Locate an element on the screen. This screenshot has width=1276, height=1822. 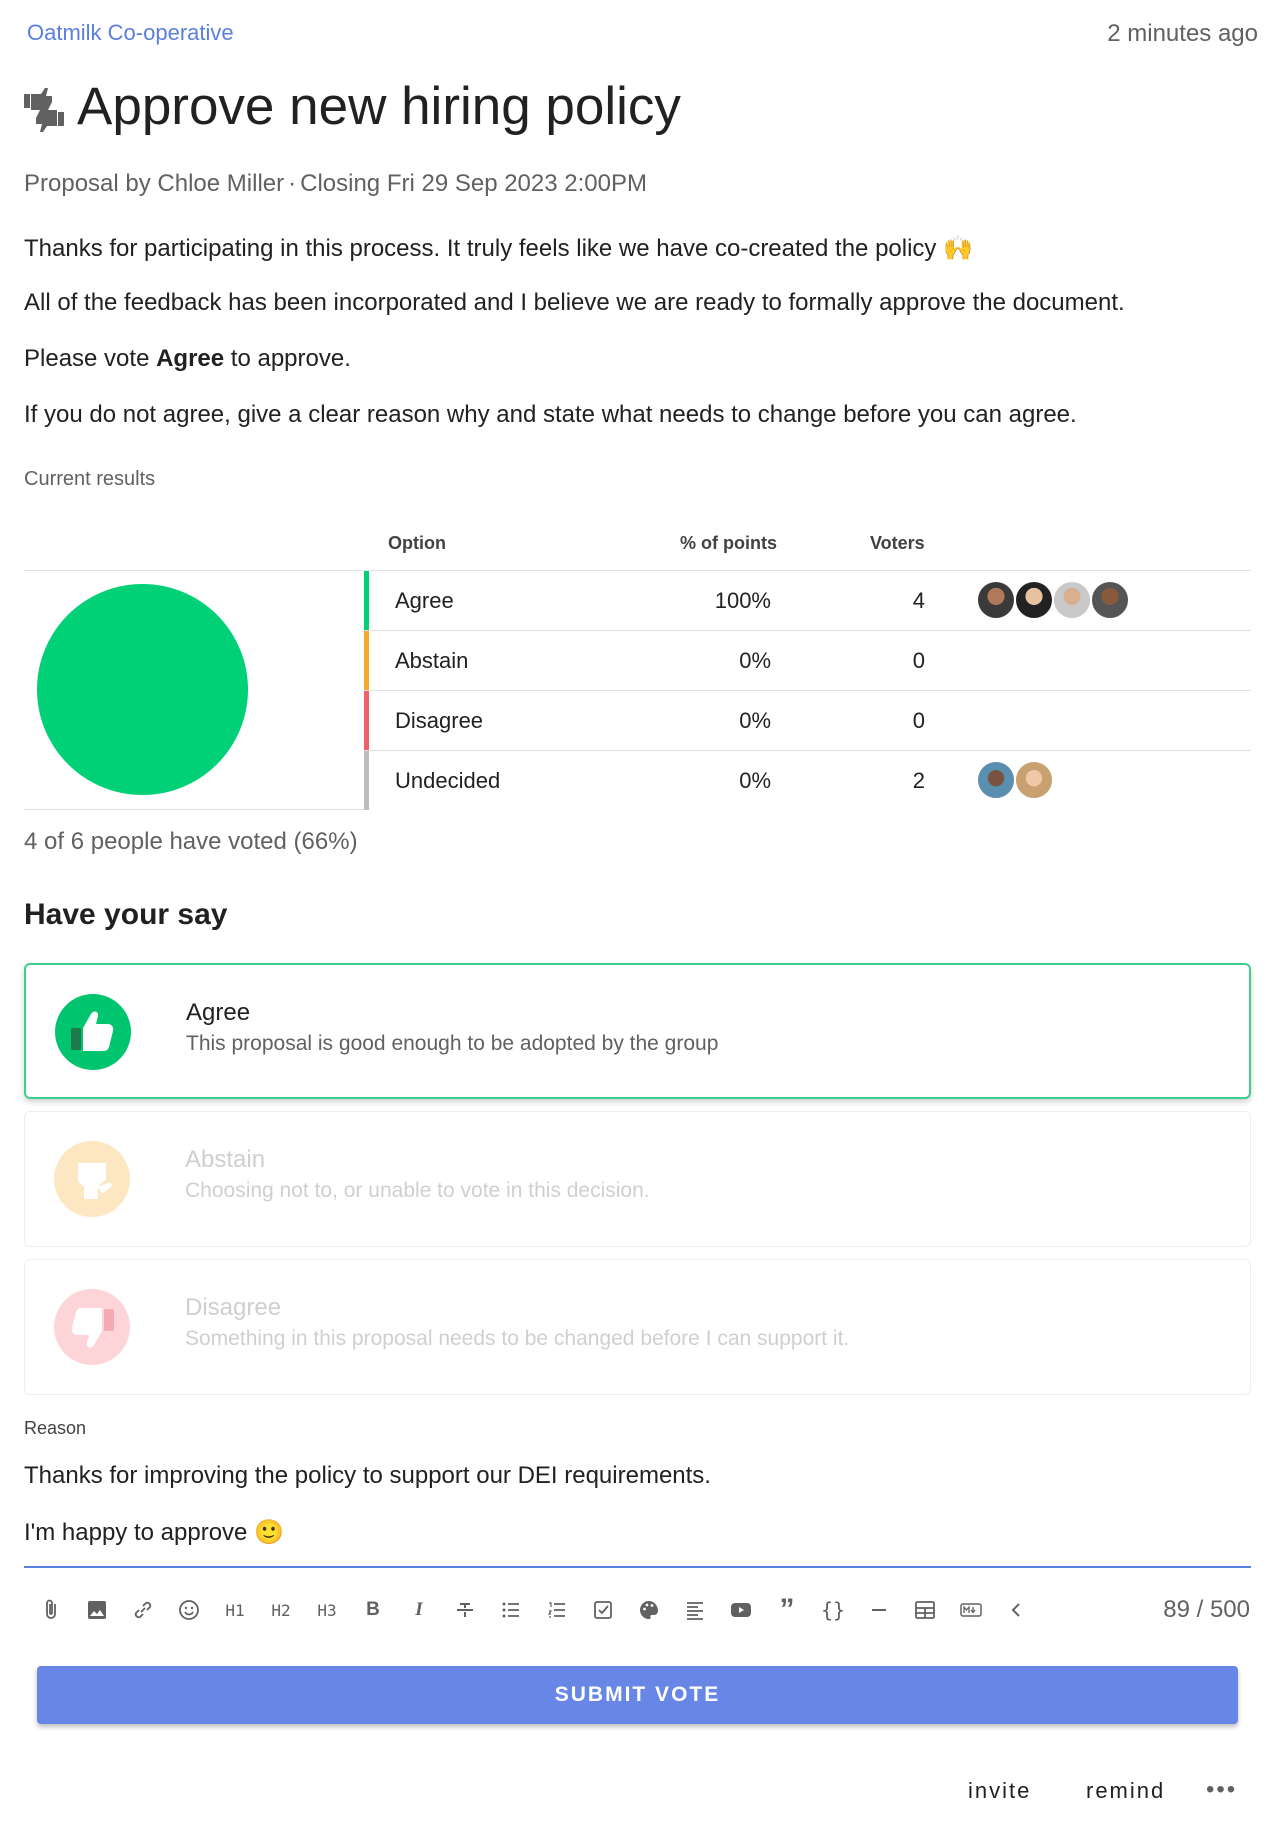
markdown-icon is located at coordinates (971, 1610).